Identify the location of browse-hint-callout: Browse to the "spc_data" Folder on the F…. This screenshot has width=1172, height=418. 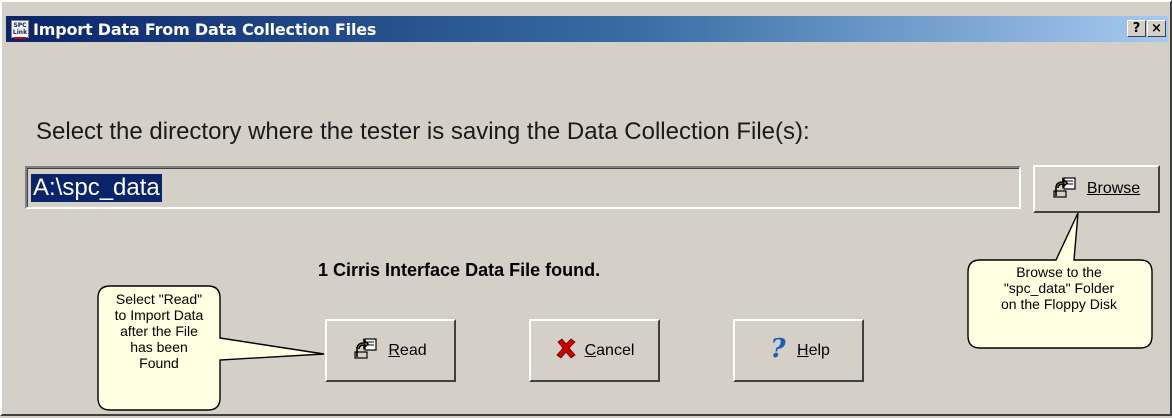
(1059, 288).